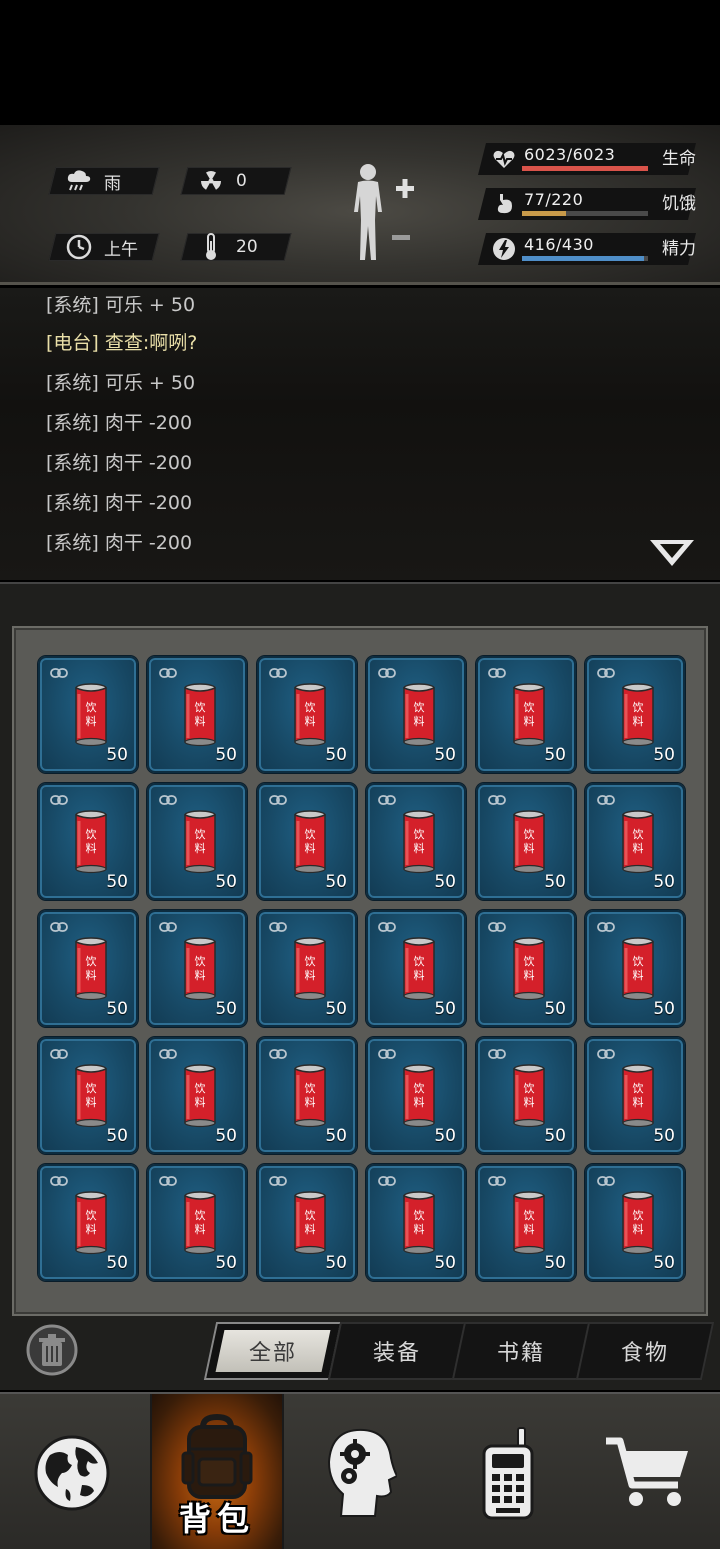 The height and width of the screenshot is (1549, 720). What do you see at coordinates (104, 247) in the screenshot?
I see `time-stat: 上午` at bounding box center [104, 247].